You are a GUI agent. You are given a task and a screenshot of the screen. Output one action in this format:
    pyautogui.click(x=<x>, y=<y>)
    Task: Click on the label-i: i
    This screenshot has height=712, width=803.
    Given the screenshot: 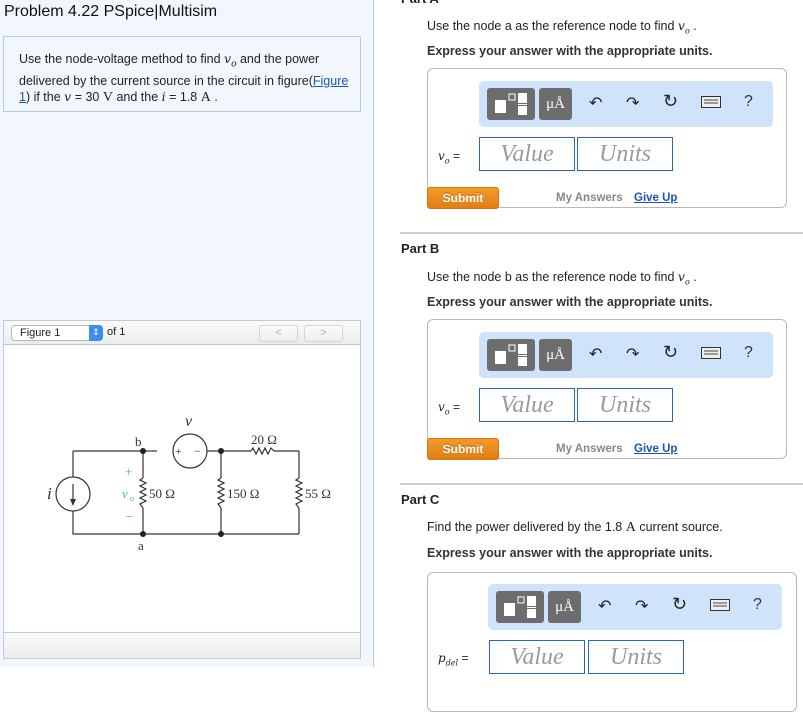 What is the action you would take?
    pyautogui.click(x=49, y=493)
    